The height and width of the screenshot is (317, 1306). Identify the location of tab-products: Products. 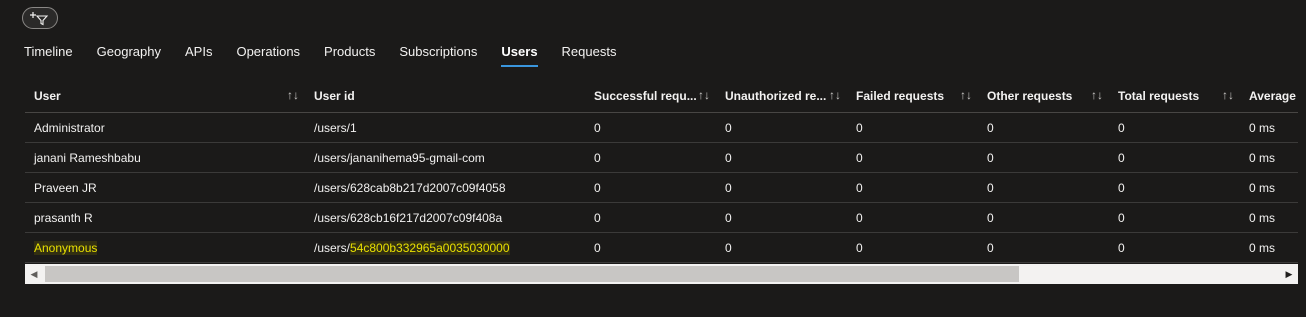
(349, 55).